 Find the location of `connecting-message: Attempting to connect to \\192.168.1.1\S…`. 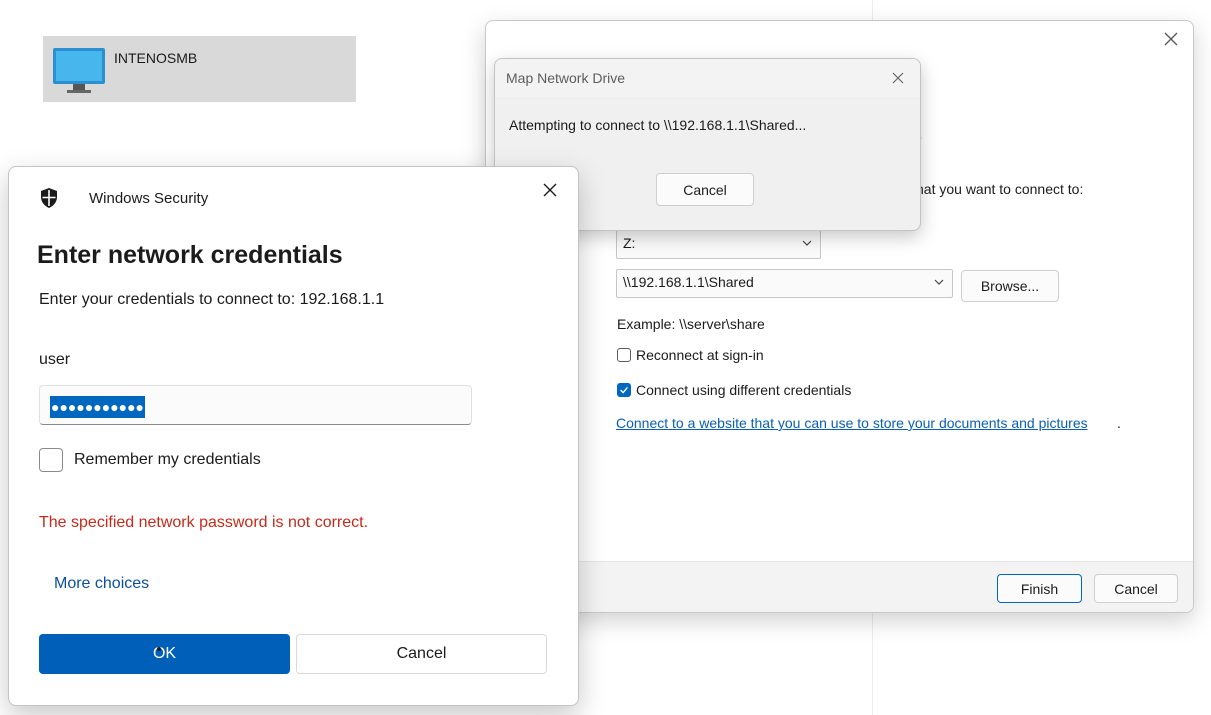

connecting-message: Attempting to connect to \\192.168.1.1\S… is located at coordinates (658, 125).